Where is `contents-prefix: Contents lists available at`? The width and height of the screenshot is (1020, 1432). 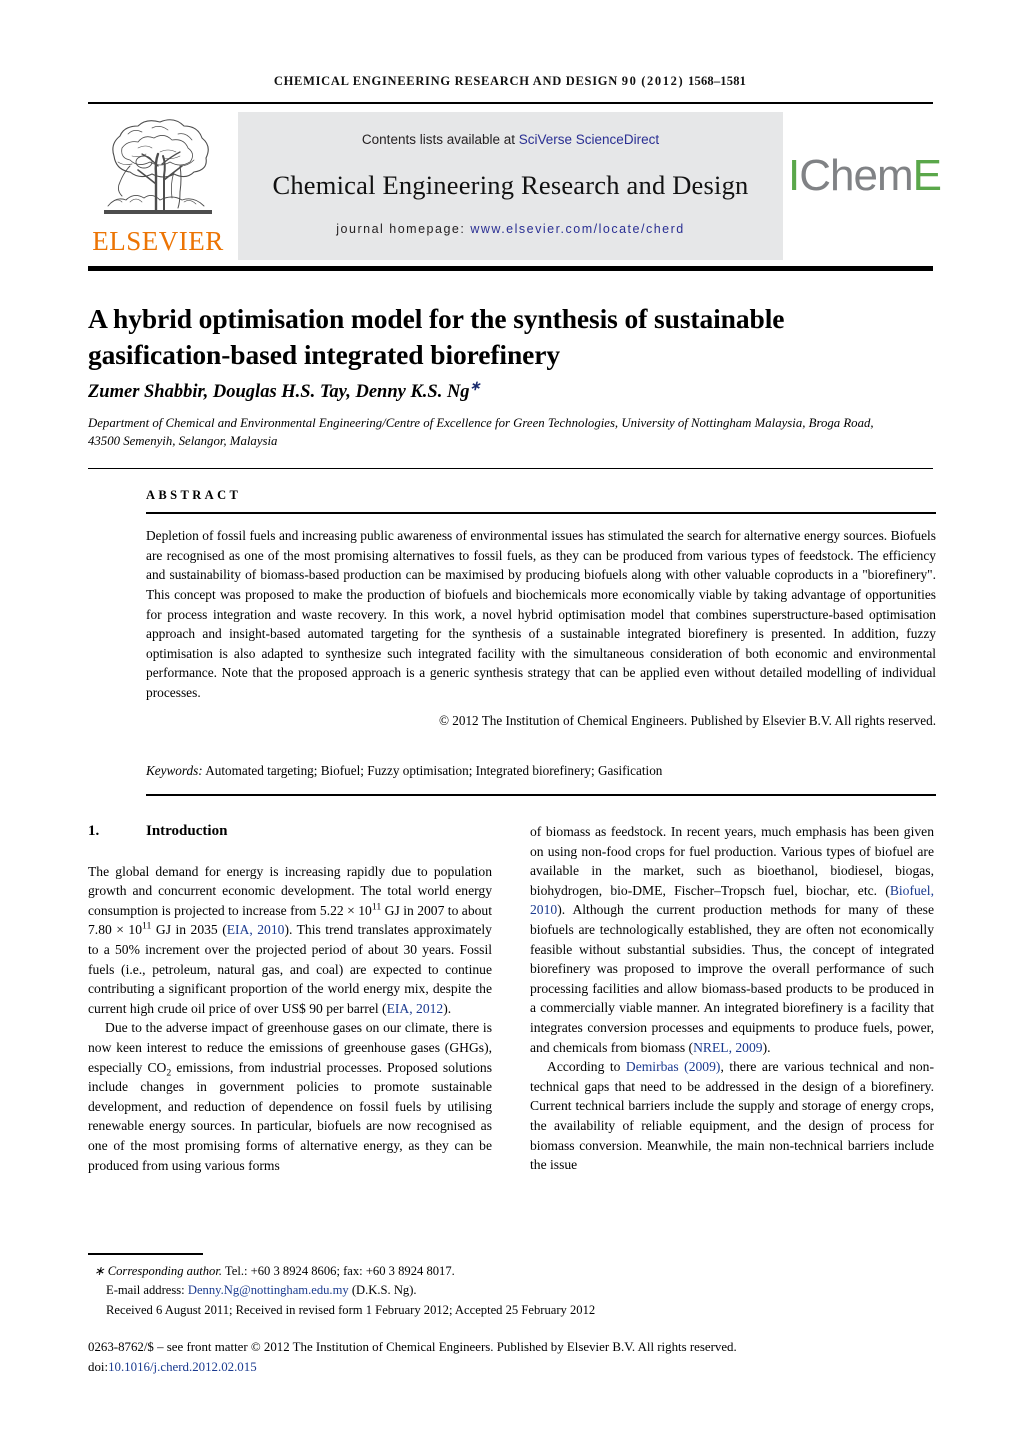
contents-prefix: Contents lists available at is located at coordinates (440, 139).